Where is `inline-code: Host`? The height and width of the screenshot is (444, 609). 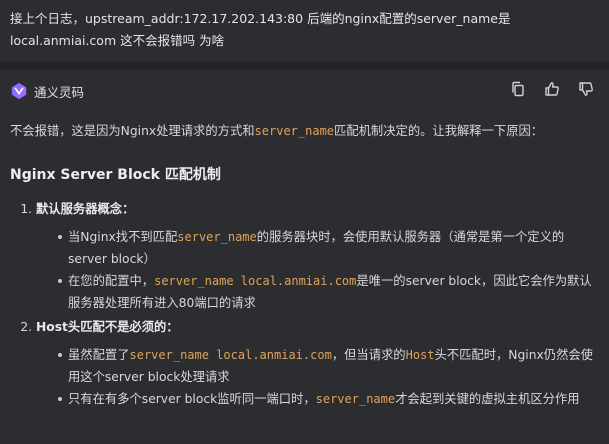
inline-code: Host is located at coordinates (420, 355).